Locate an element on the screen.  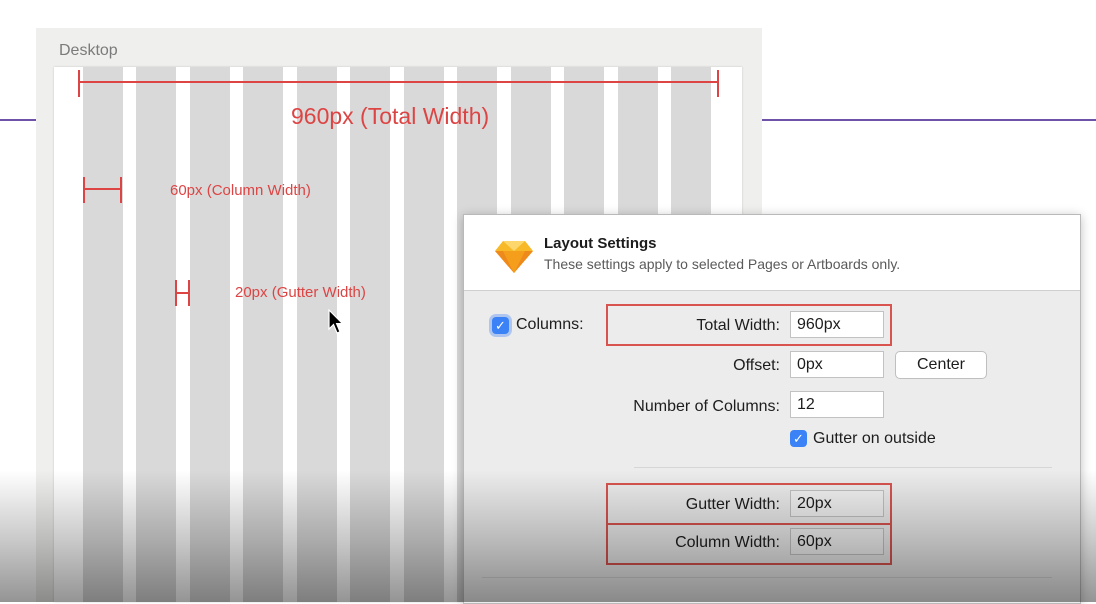
number-of-columns-input: 12 is located at coordinates (837, 404).